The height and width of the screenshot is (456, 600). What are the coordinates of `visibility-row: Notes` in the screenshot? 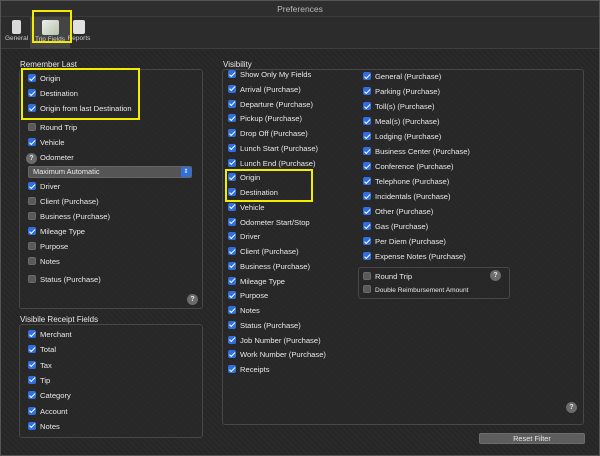 It's located at (244, 311).